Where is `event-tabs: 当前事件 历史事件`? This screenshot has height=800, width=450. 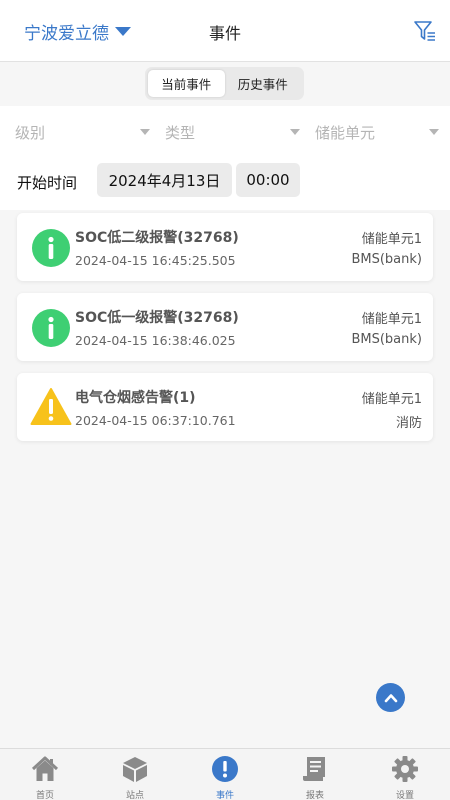
event-tabs: 当前事件 历史事件 is located at coordinates (224, 83).